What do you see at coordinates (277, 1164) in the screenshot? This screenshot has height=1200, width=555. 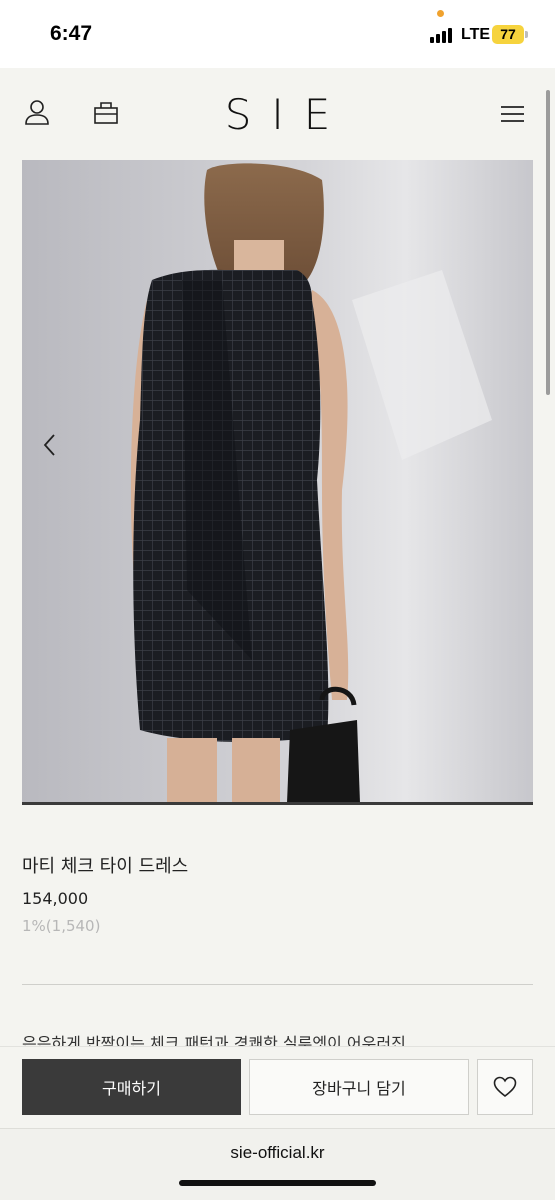 I see `browser-url-bar` at bounding box center [277, 1164].